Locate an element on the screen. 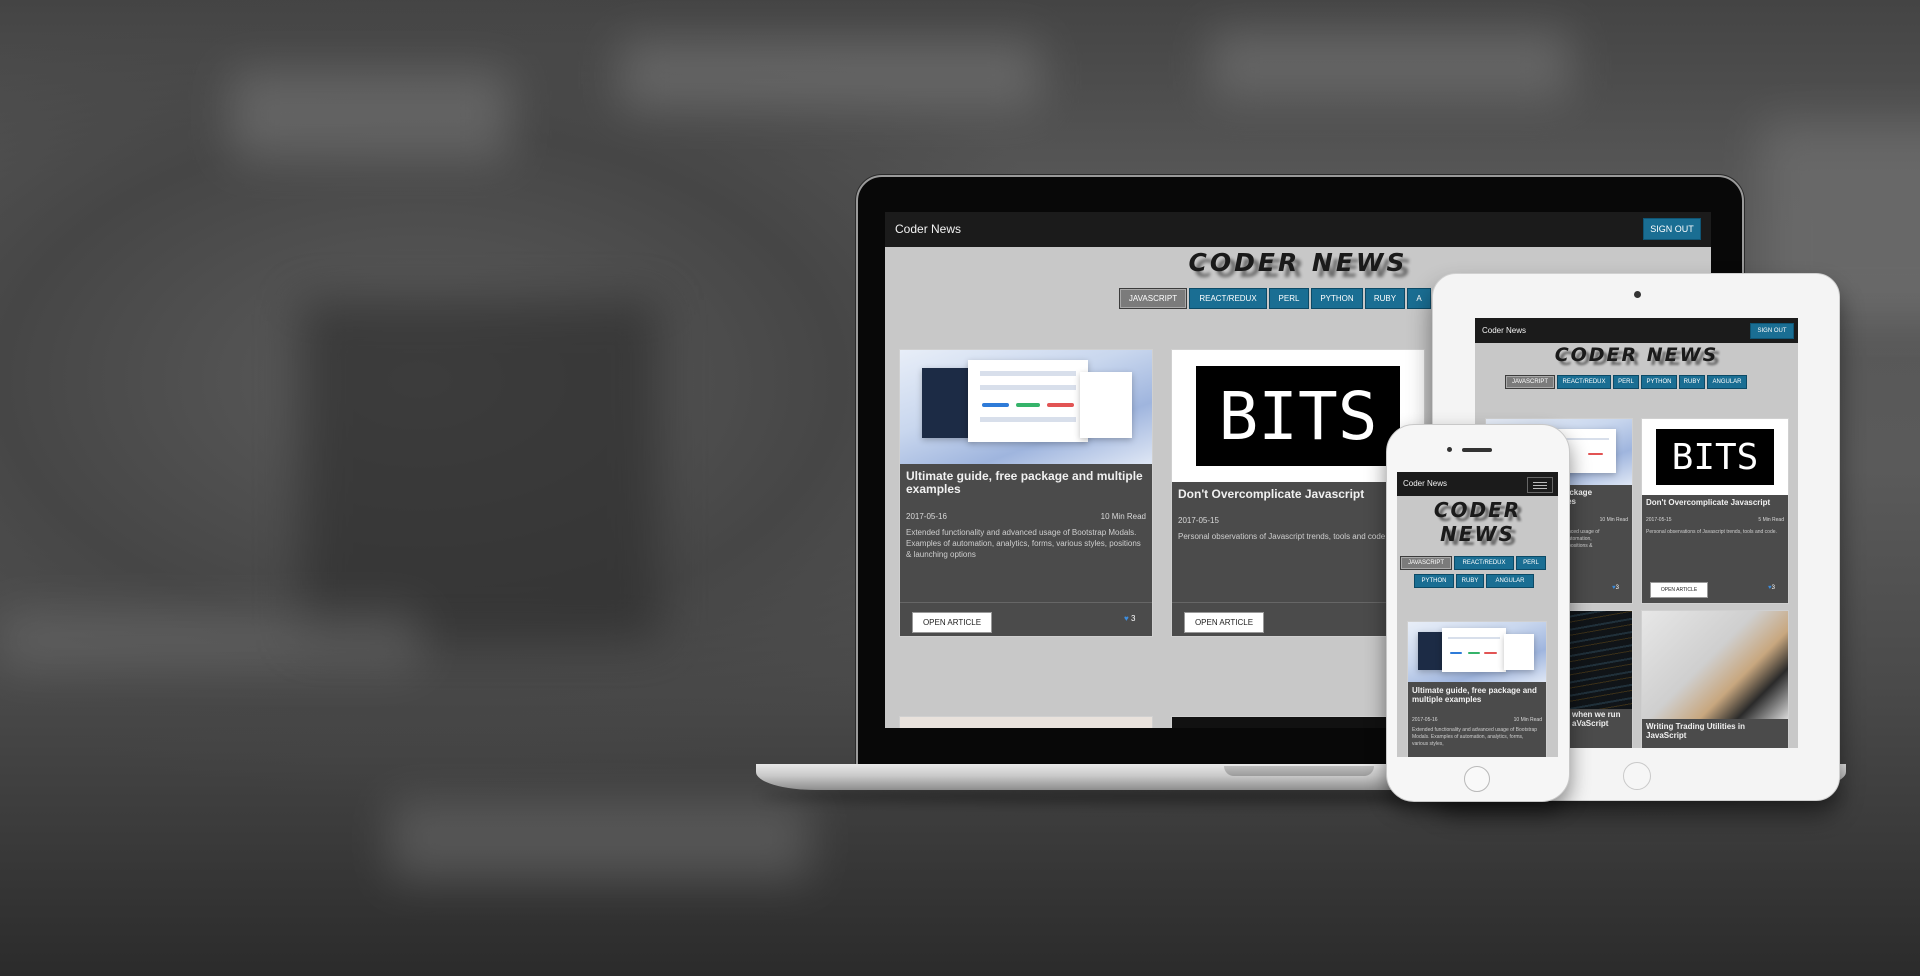  page-heading: CODER NEWS is located at coordinates (1636, 355).